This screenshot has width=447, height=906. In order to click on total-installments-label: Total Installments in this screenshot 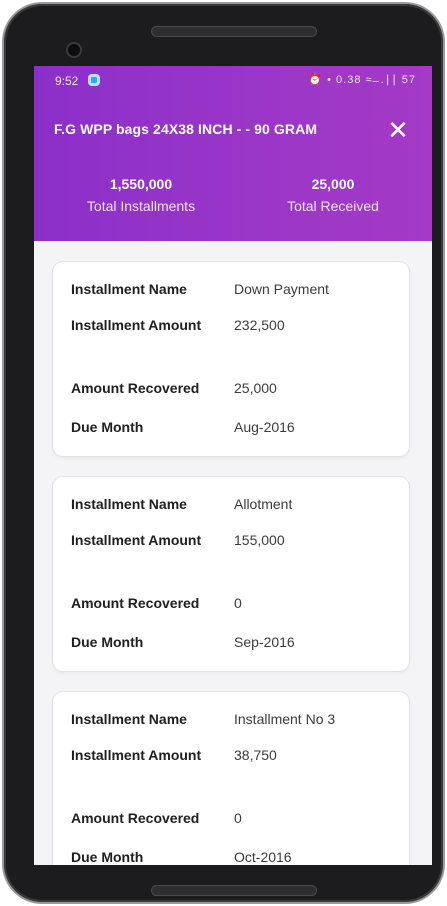, I will do `click(141, 206)`.